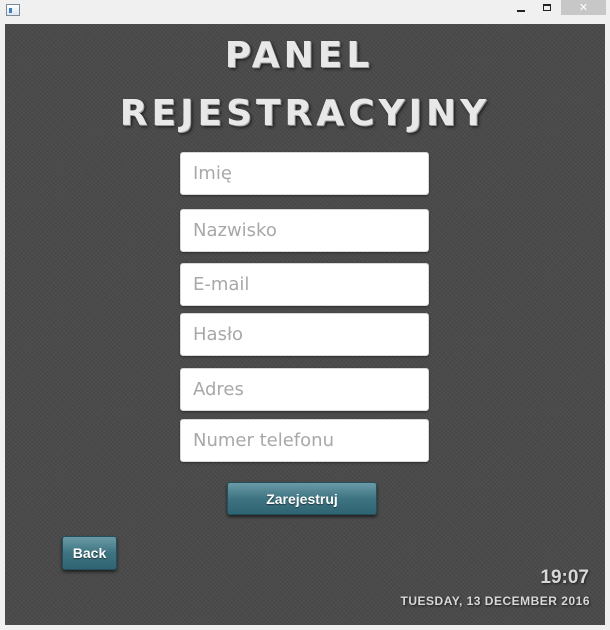 This screenshot has width=610, height=630. I want to click on address-field, so click(304, 389).